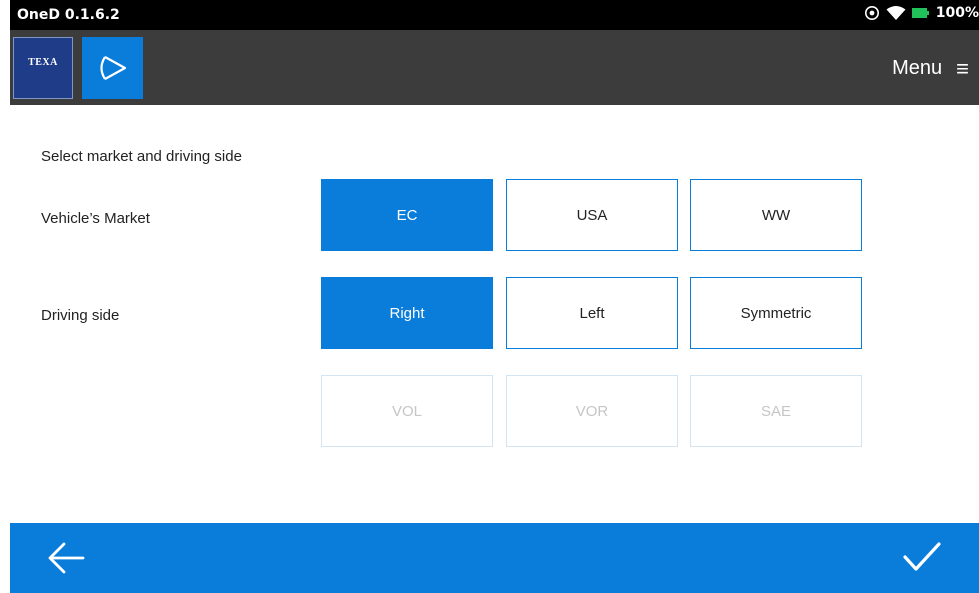  What do you see at coordinates (776, 411) in the screenshot?
I see `standard-option-sae: SAE` at bounding box center [776, 411].